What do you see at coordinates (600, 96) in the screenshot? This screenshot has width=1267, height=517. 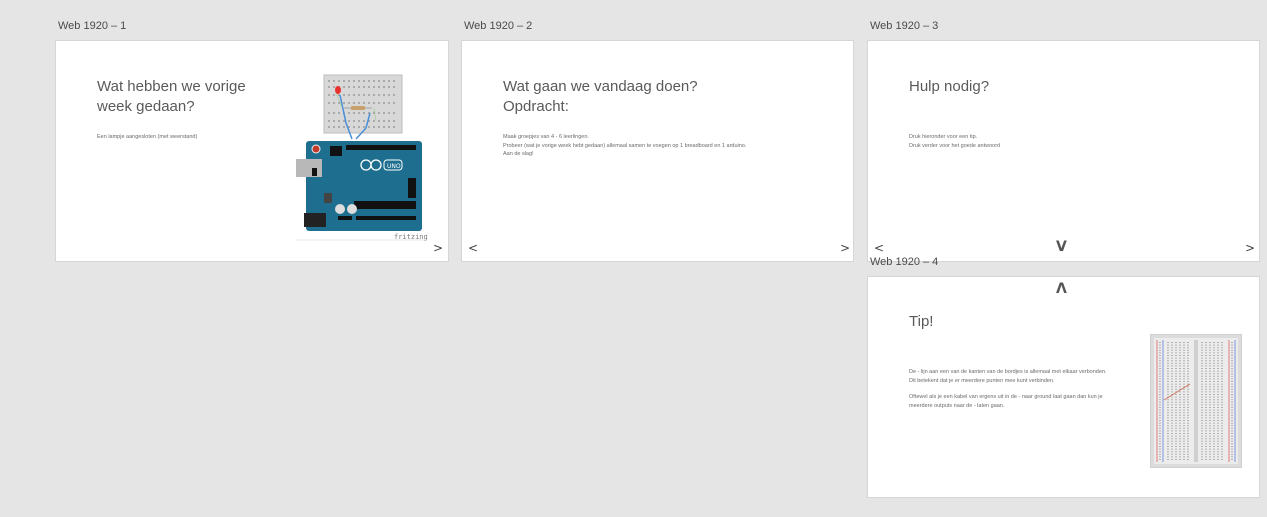 I see `slide-title: Wat gaan we vandaag doen? Opdracht:` at bounding box center [600, 96].